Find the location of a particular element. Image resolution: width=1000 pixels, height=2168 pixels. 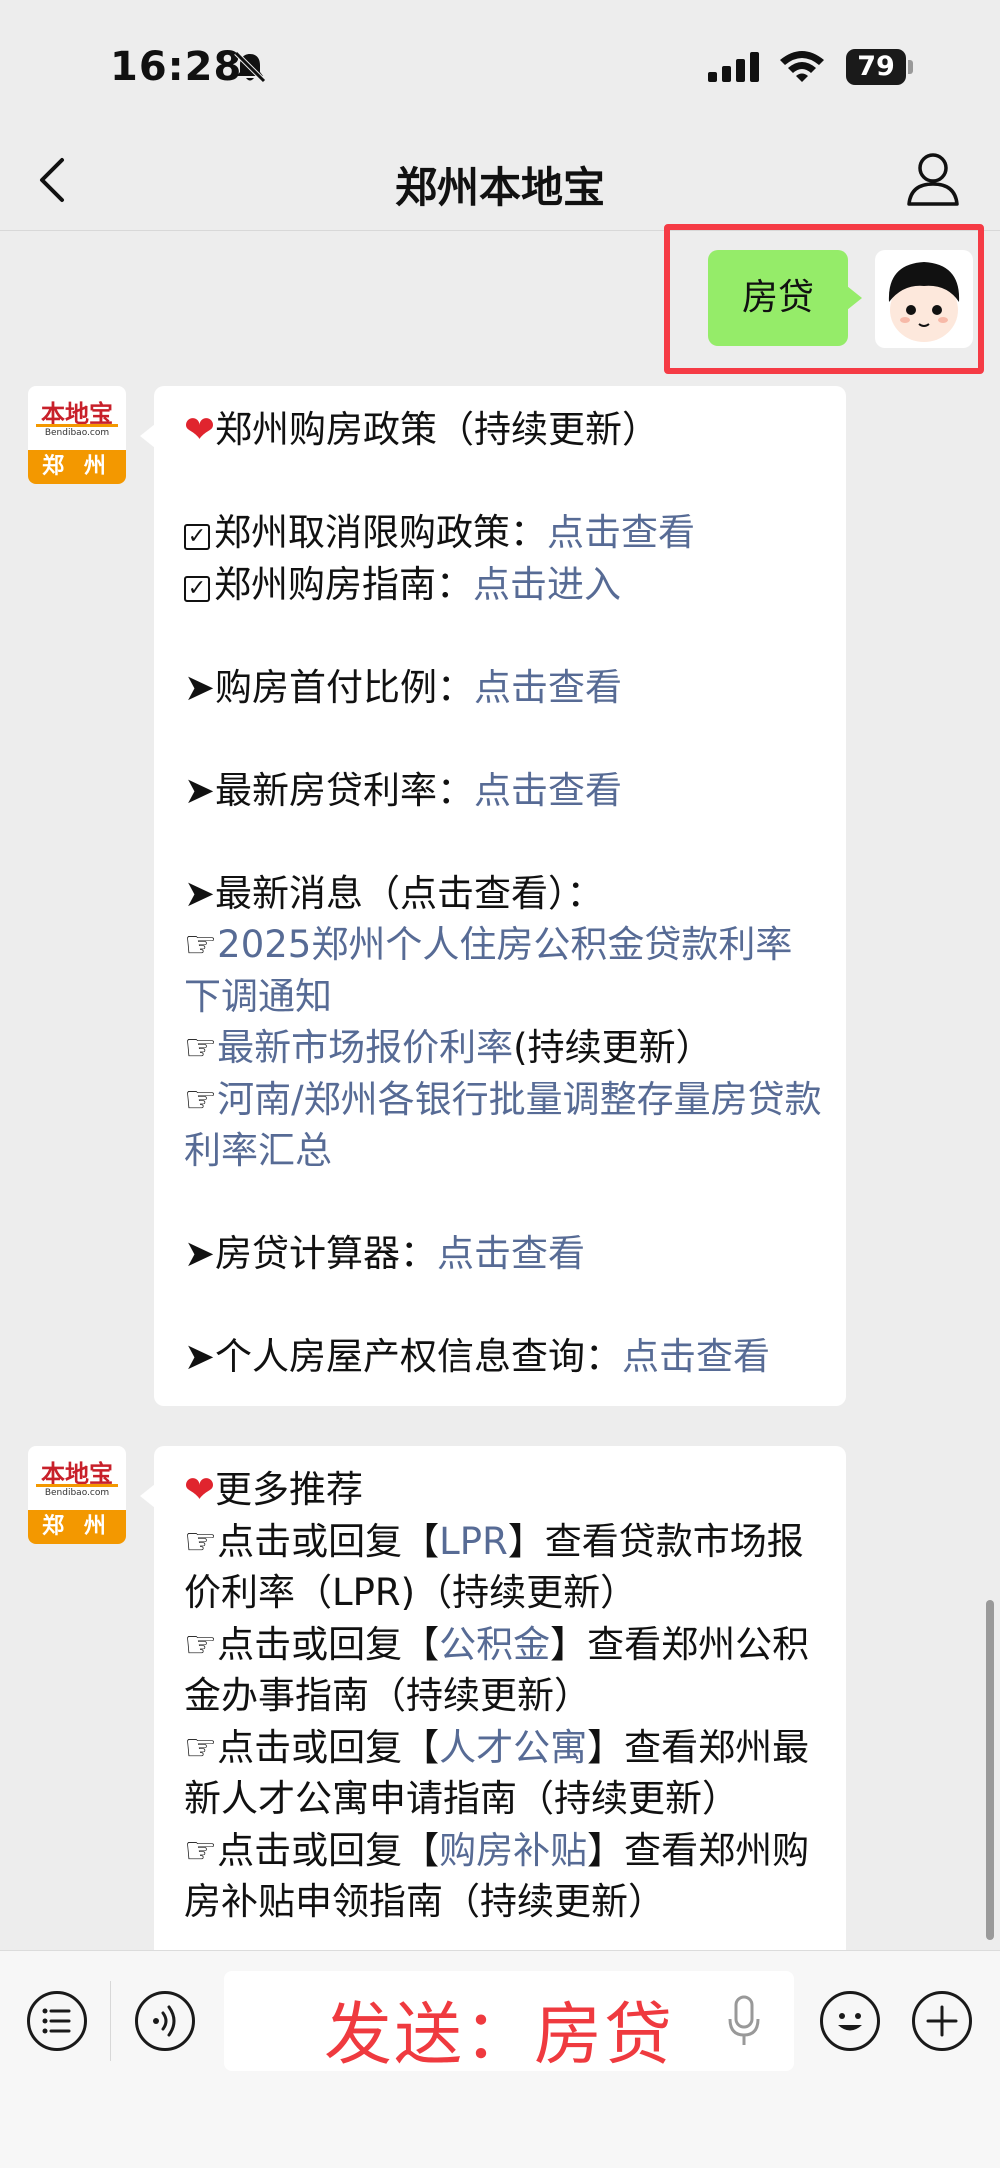

input-bar: 发送：房贷 is located at coordinates (500, 2059).